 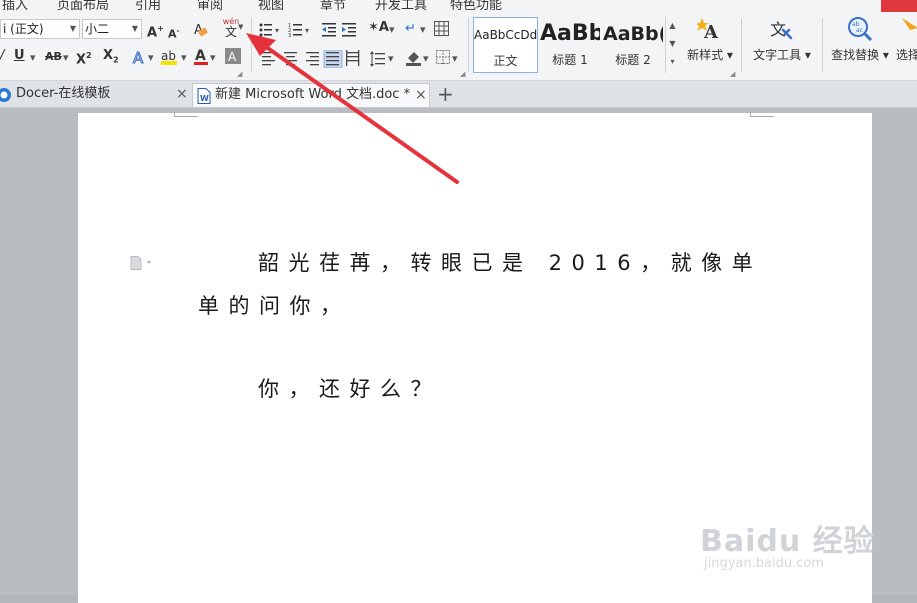 What do you see at coordinates (445, 94) in the screenshot?
I see `new-tab-plus-icon: +` at bounding box center [445, 94].